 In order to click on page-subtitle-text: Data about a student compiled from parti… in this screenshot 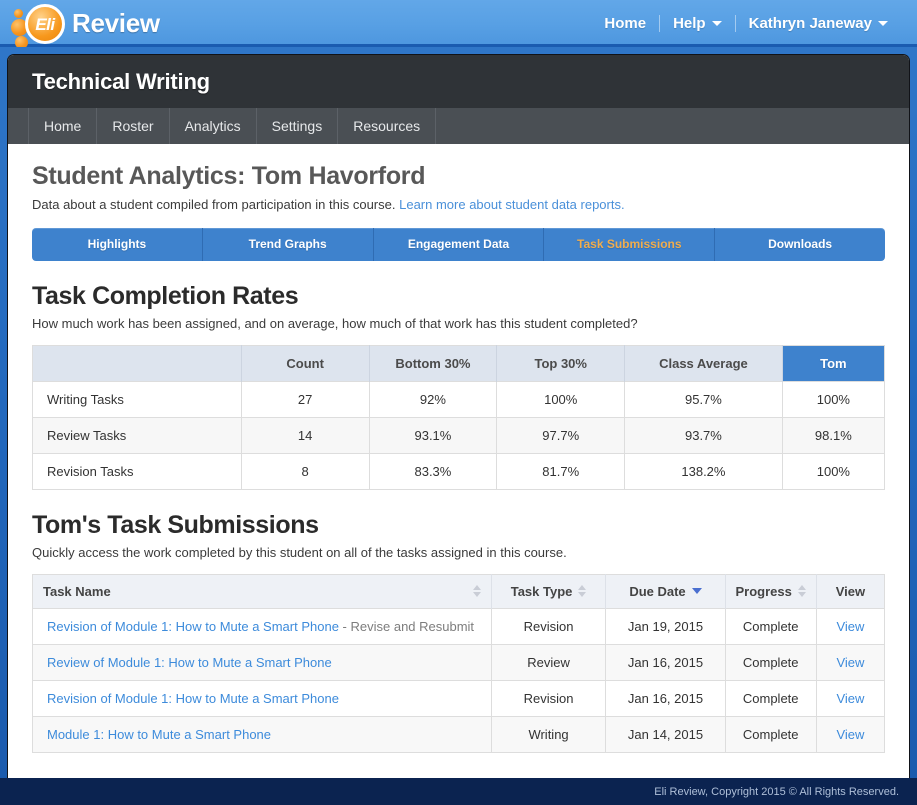, I will do `click(214, 204)`.